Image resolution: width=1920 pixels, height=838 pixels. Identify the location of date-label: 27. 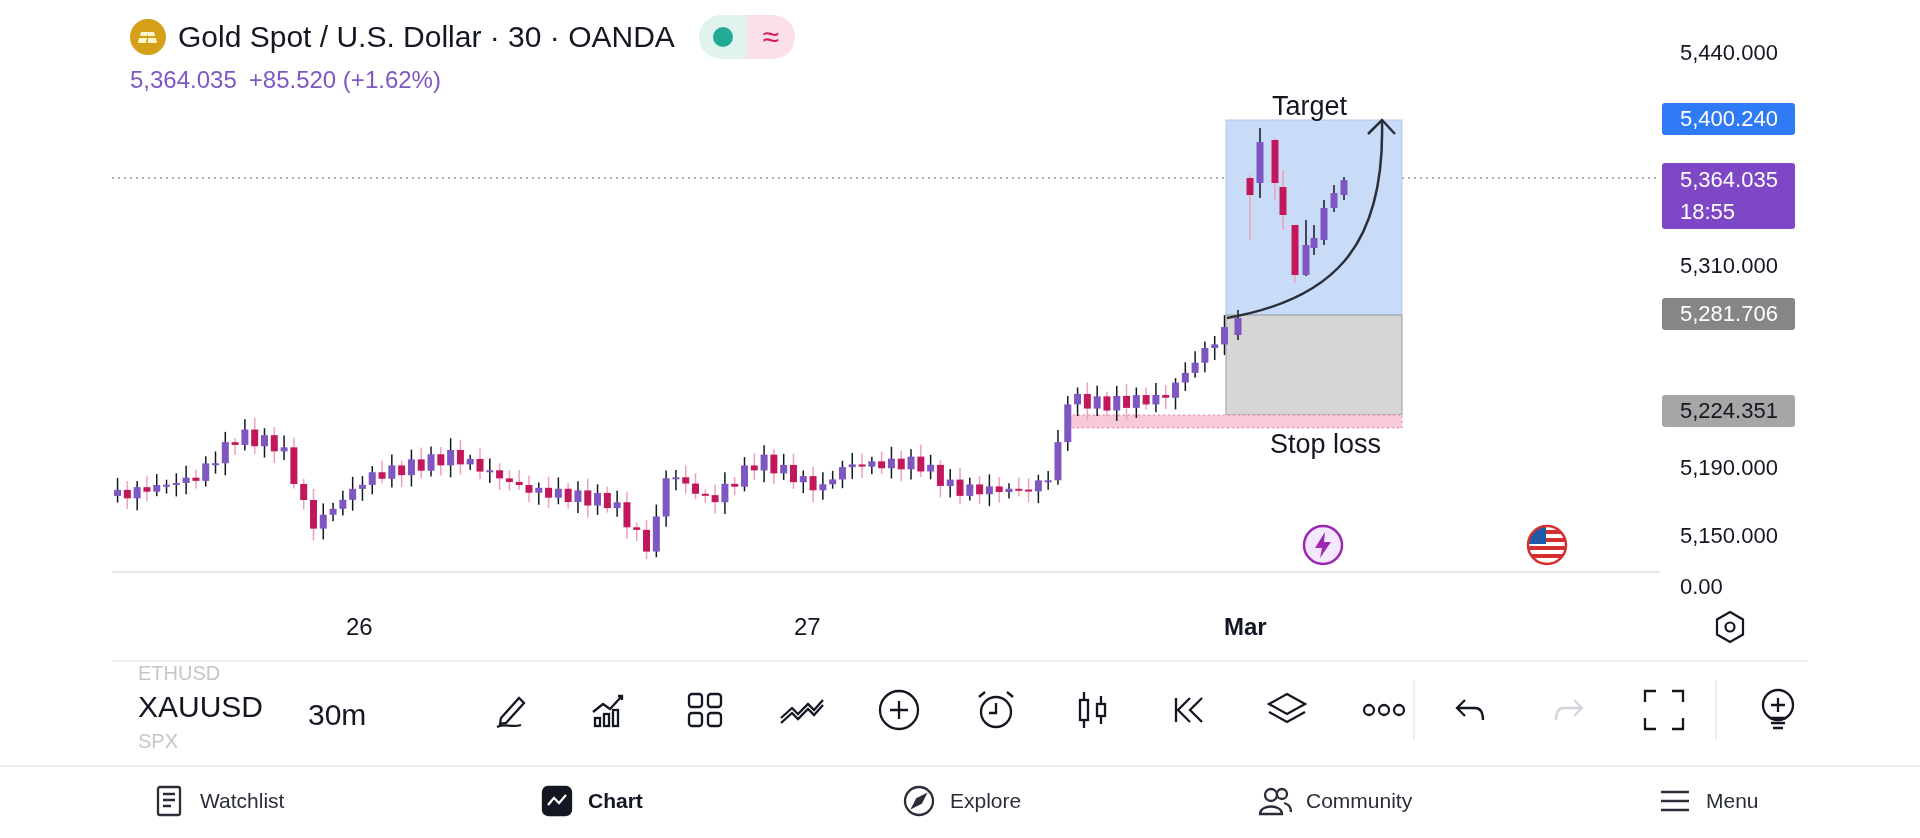
(807, 627).